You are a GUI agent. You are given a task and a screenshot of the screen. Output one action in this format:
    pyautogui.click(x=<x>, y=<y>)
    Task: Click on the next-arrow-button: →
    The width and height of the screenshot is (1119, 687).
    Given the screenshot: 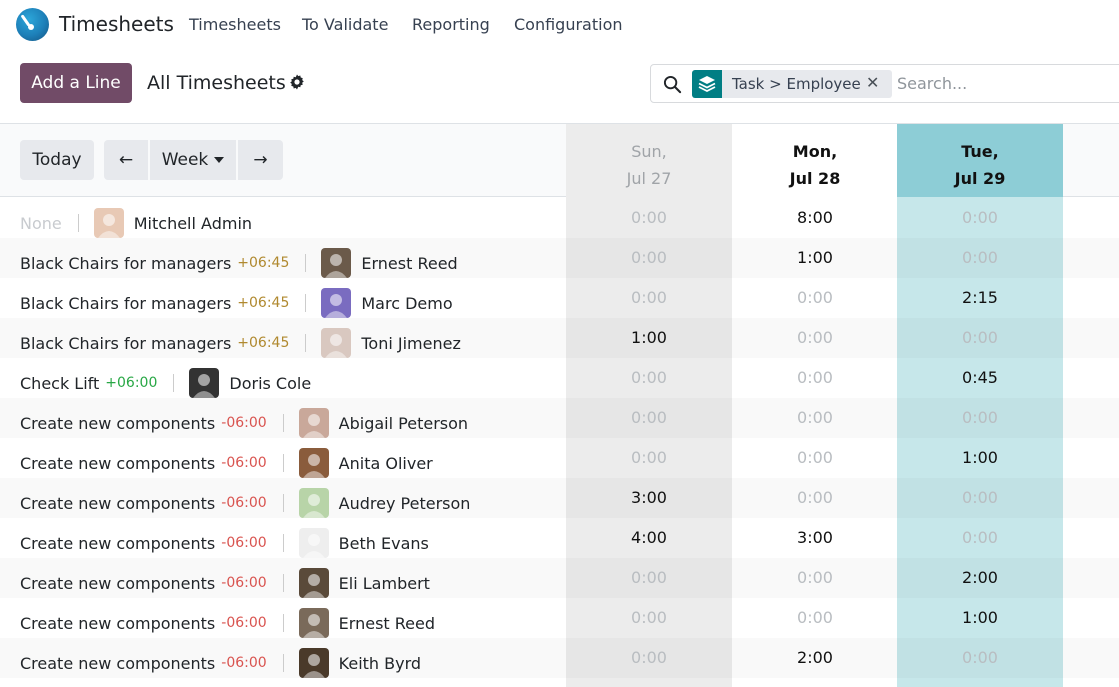 What is the action you would take?
    pyautogui.click(x=260, y=160)
    